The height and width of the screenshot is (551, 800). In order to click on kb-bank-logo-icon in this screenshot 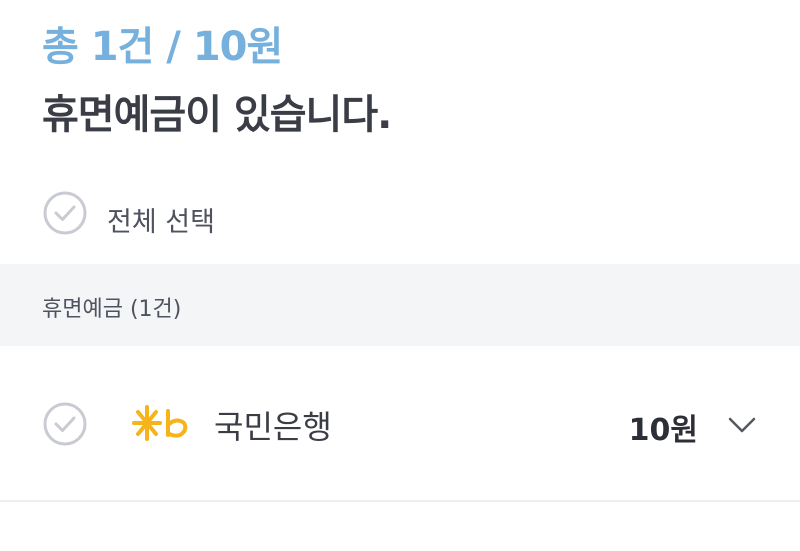, I will do `click(161, 423)`.